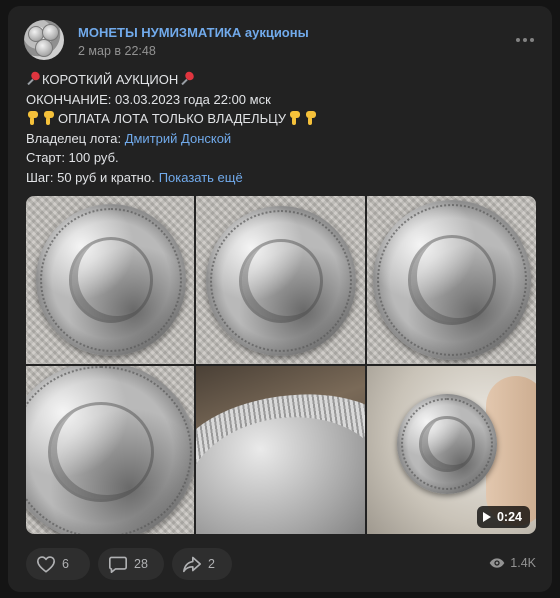  What do you see at coordinates (523, 563) in the screenshot?
I see `views-count: 1.4K` at bounding box center [523, 563].